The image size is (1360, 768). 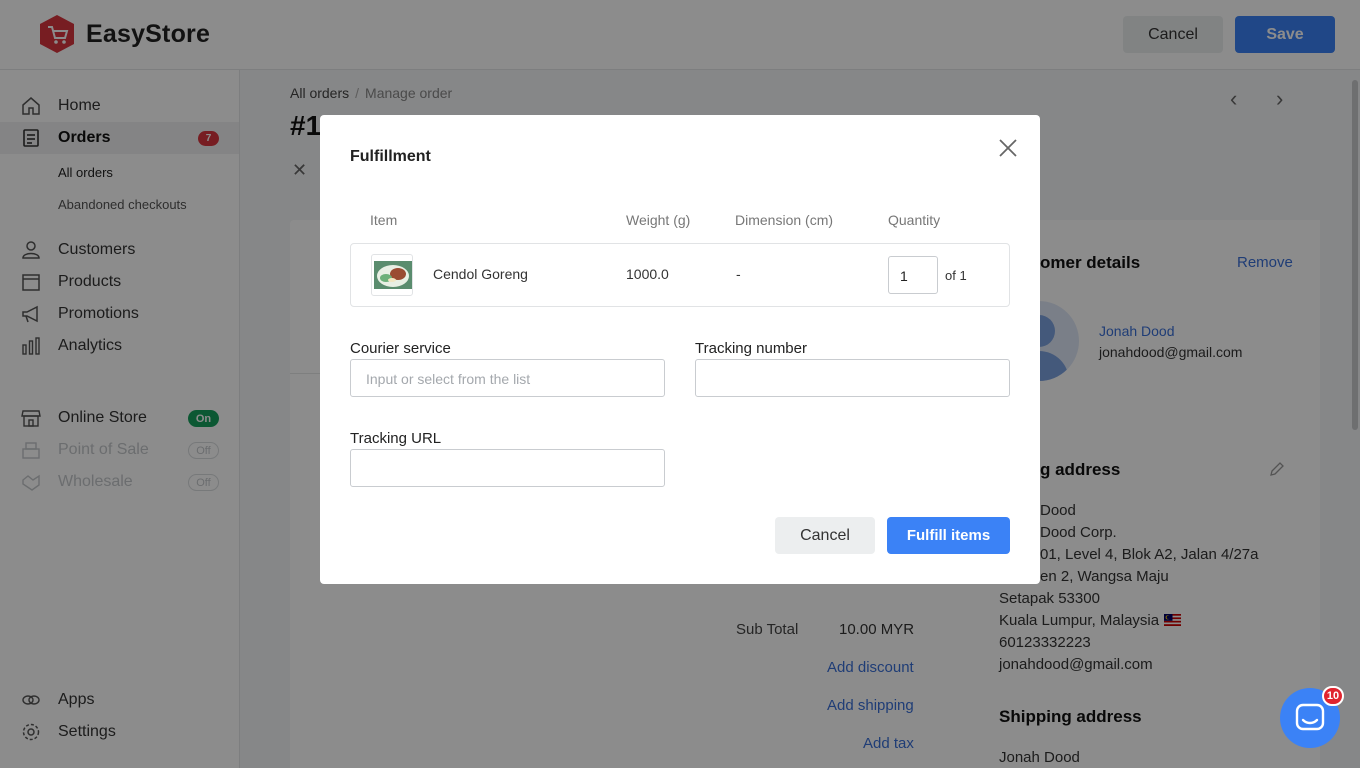 What do you see at coordinates (680, 275) in the screenshot?
I see `fulfillment-item-row: Cendol Goreng 1000.0 - 1 of 1` at bounding box center [680, 275].